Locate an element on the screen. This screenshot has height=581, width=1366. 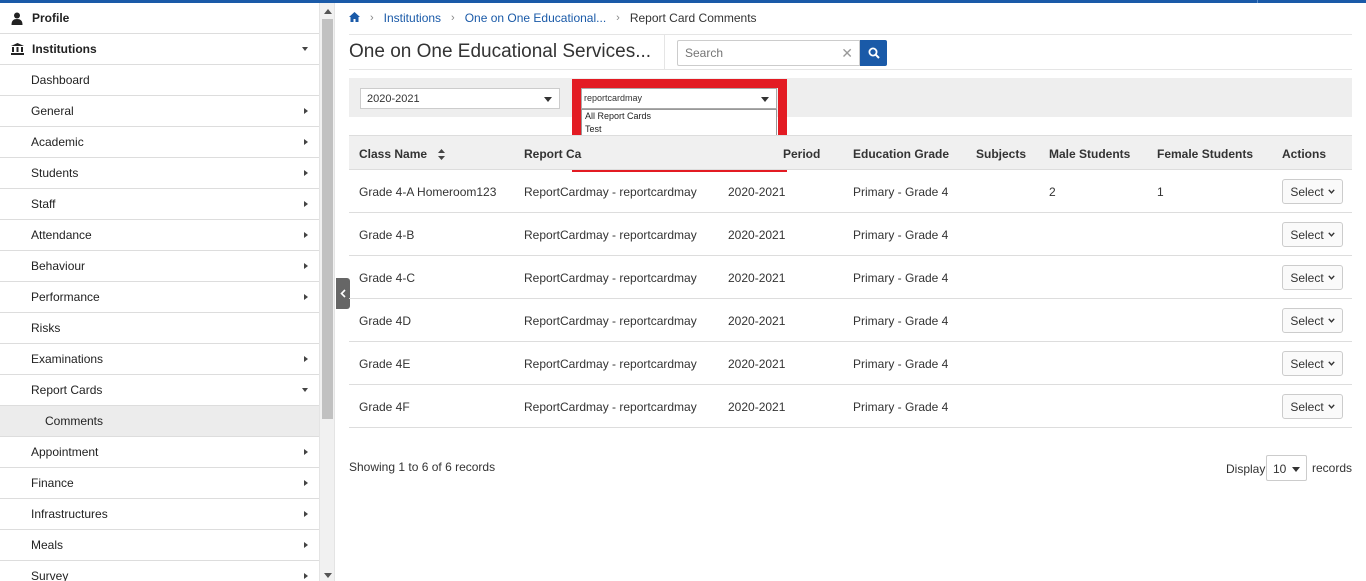
sidebar-item-label: Finance is located at coordinates (52, 483).